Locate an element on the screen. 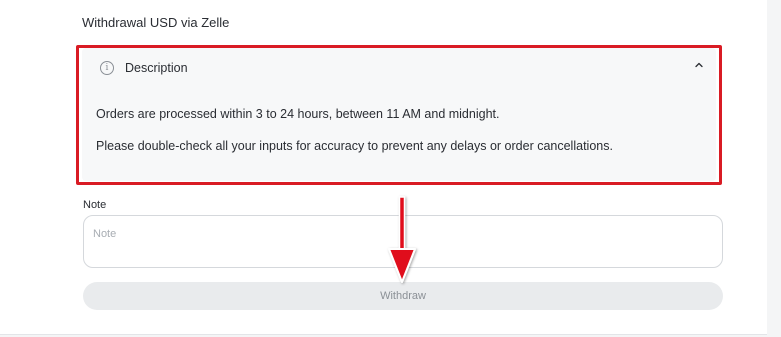 This screenshot has width=781, height=337. chevron-up-icon is located at coordinates (699, 65).